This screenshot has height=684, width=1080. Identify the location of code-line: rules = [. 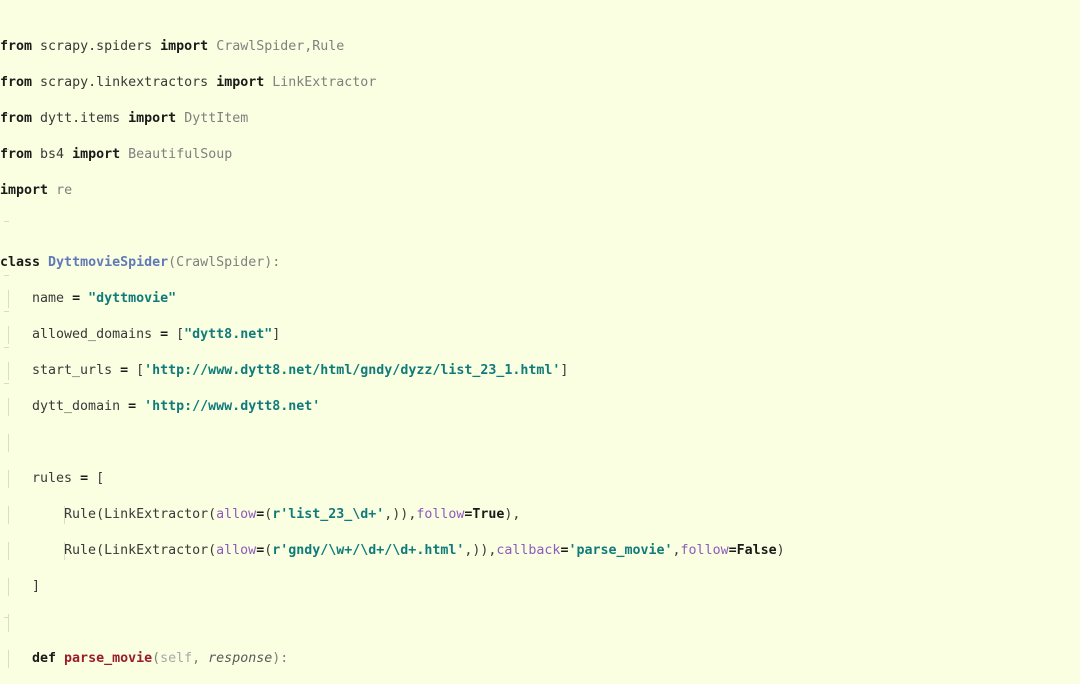
(52, 479).